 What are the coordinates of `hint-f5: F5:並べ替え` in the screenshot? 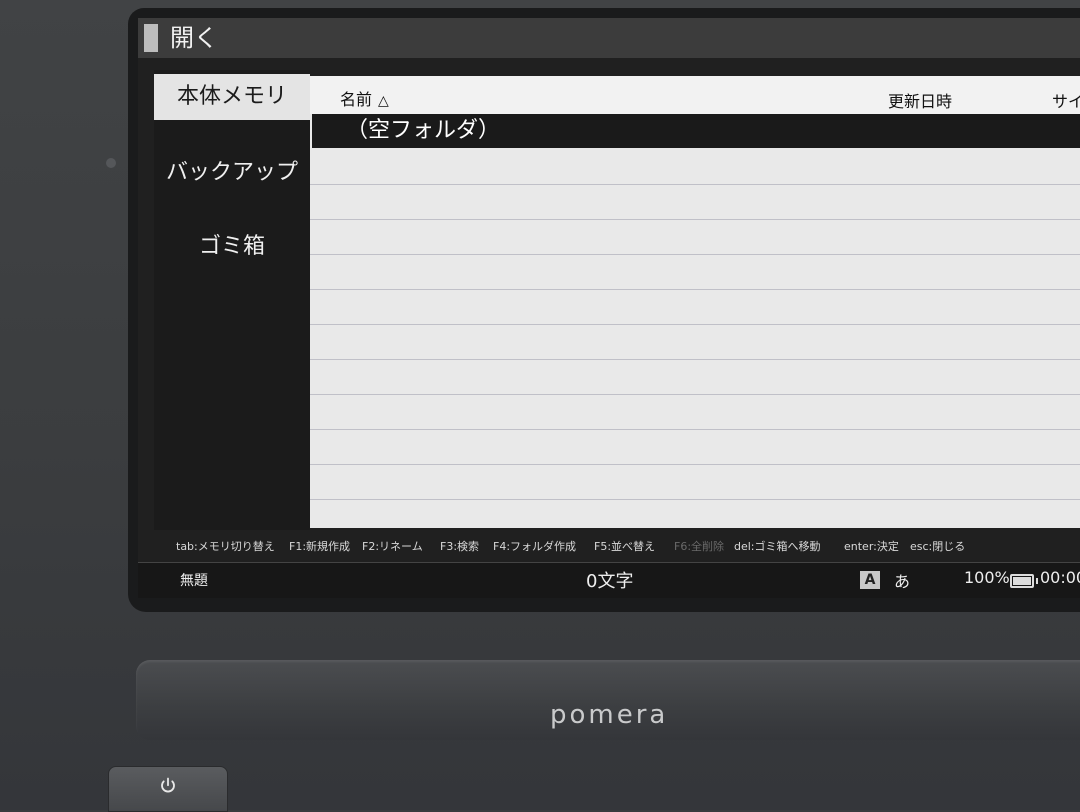 It's located at (625, 546).